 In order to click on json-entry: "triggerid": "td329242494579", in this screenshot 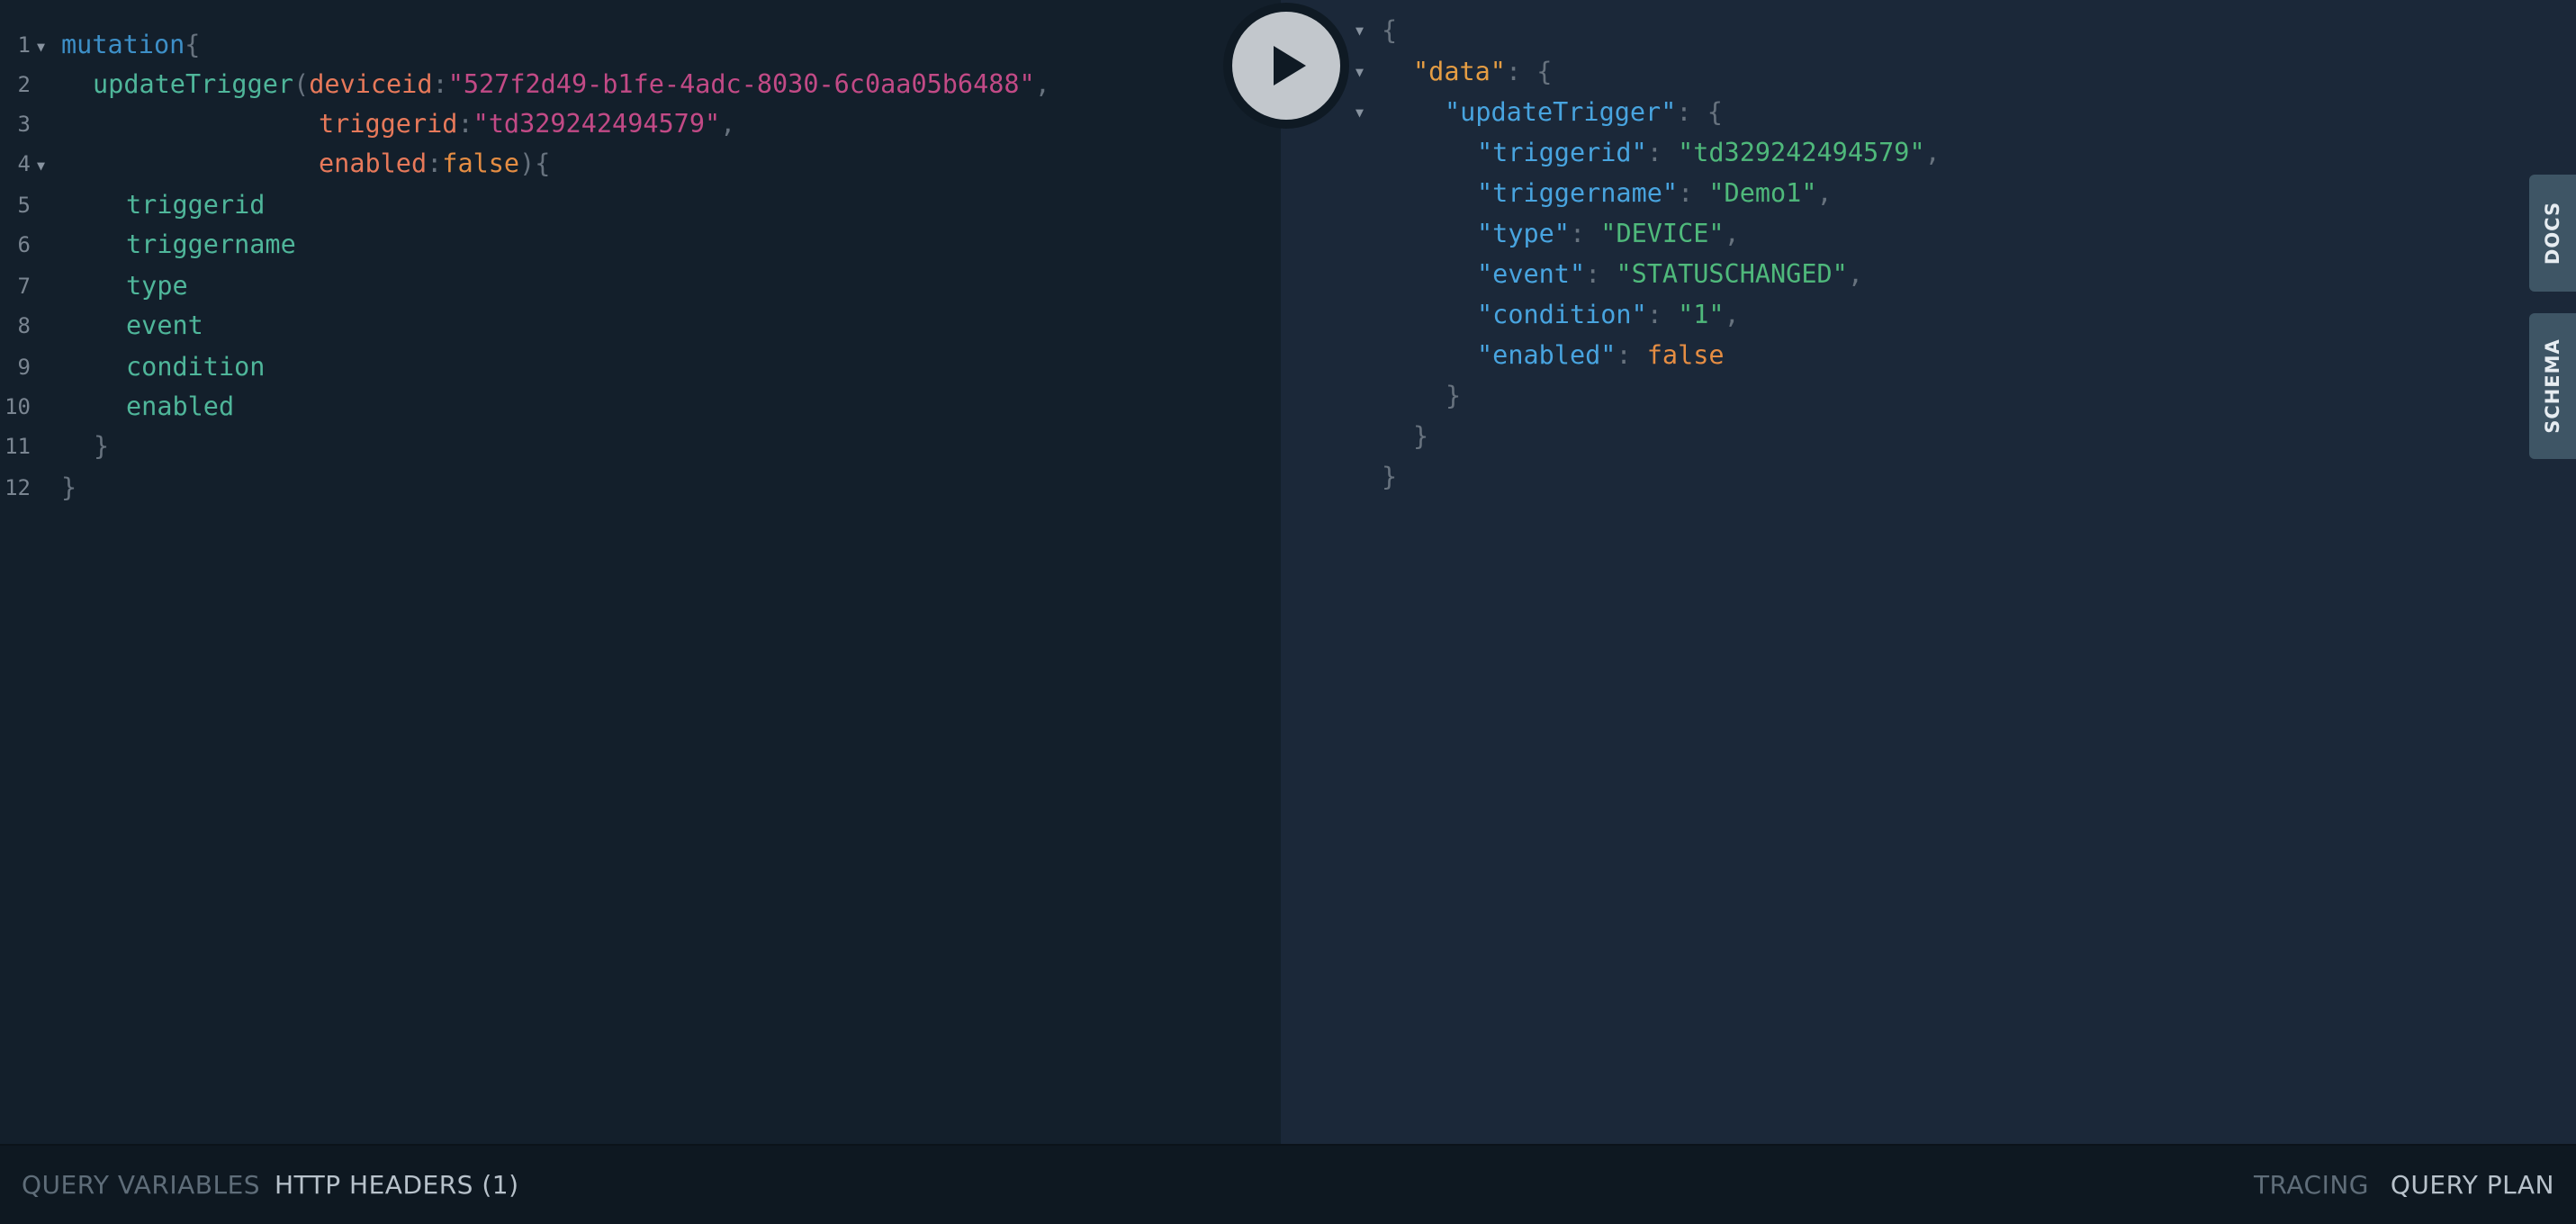, I will do `click(1709, 153)`.